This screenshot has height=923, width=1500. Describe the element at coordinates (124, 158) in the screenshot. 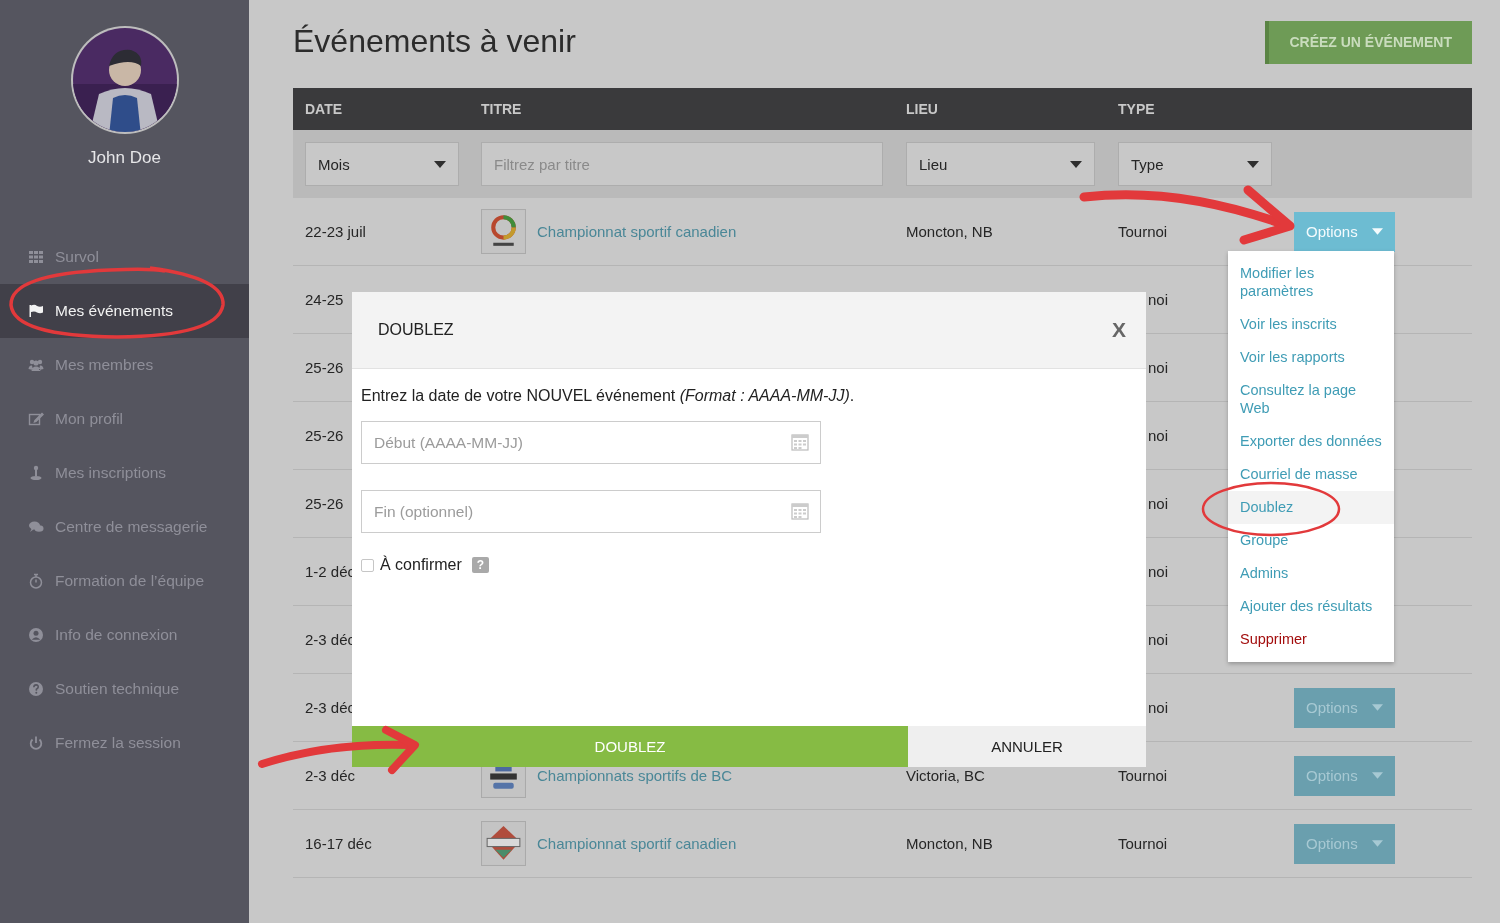

I see `user-name: John Doe` at that location.